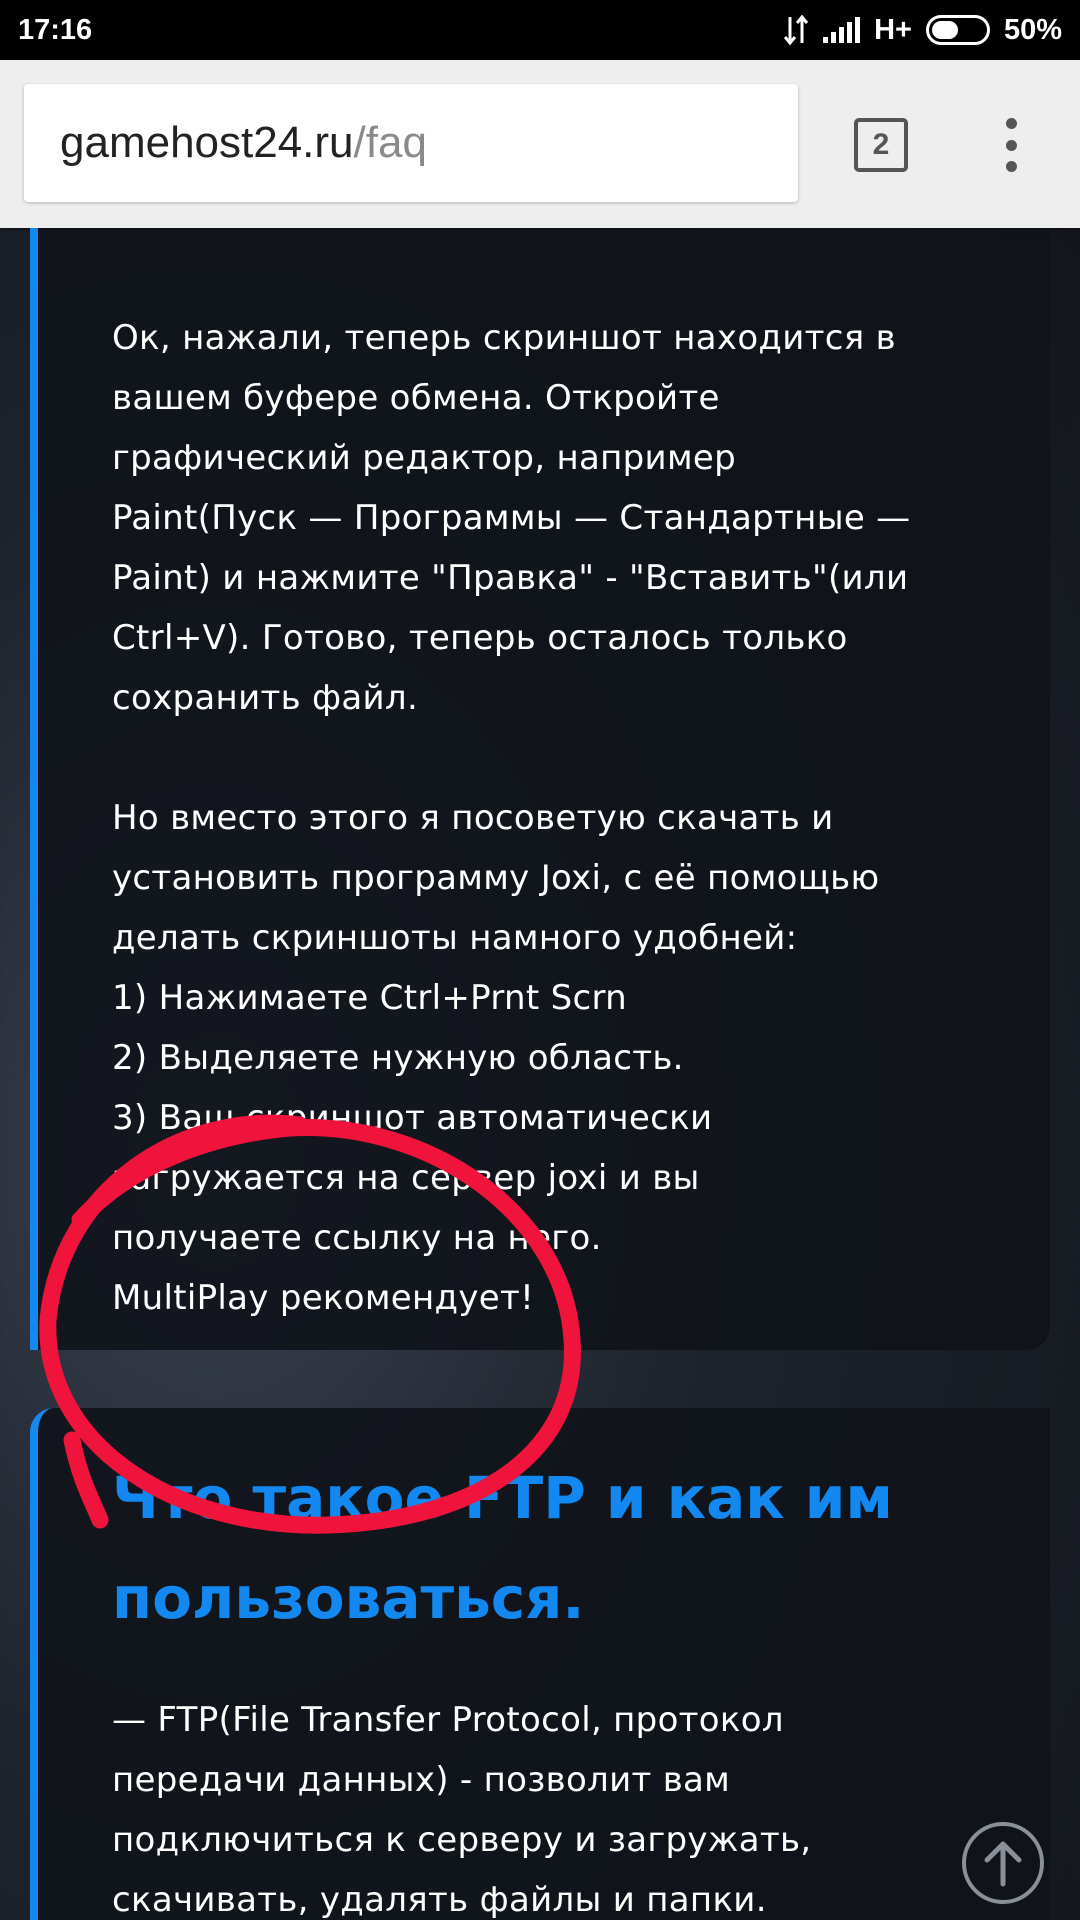 The height and width of the screenshot is (1920, 1080). I want to click on text-line: Ок, нажали, теперь скриншот находится в, so click(504, 338).